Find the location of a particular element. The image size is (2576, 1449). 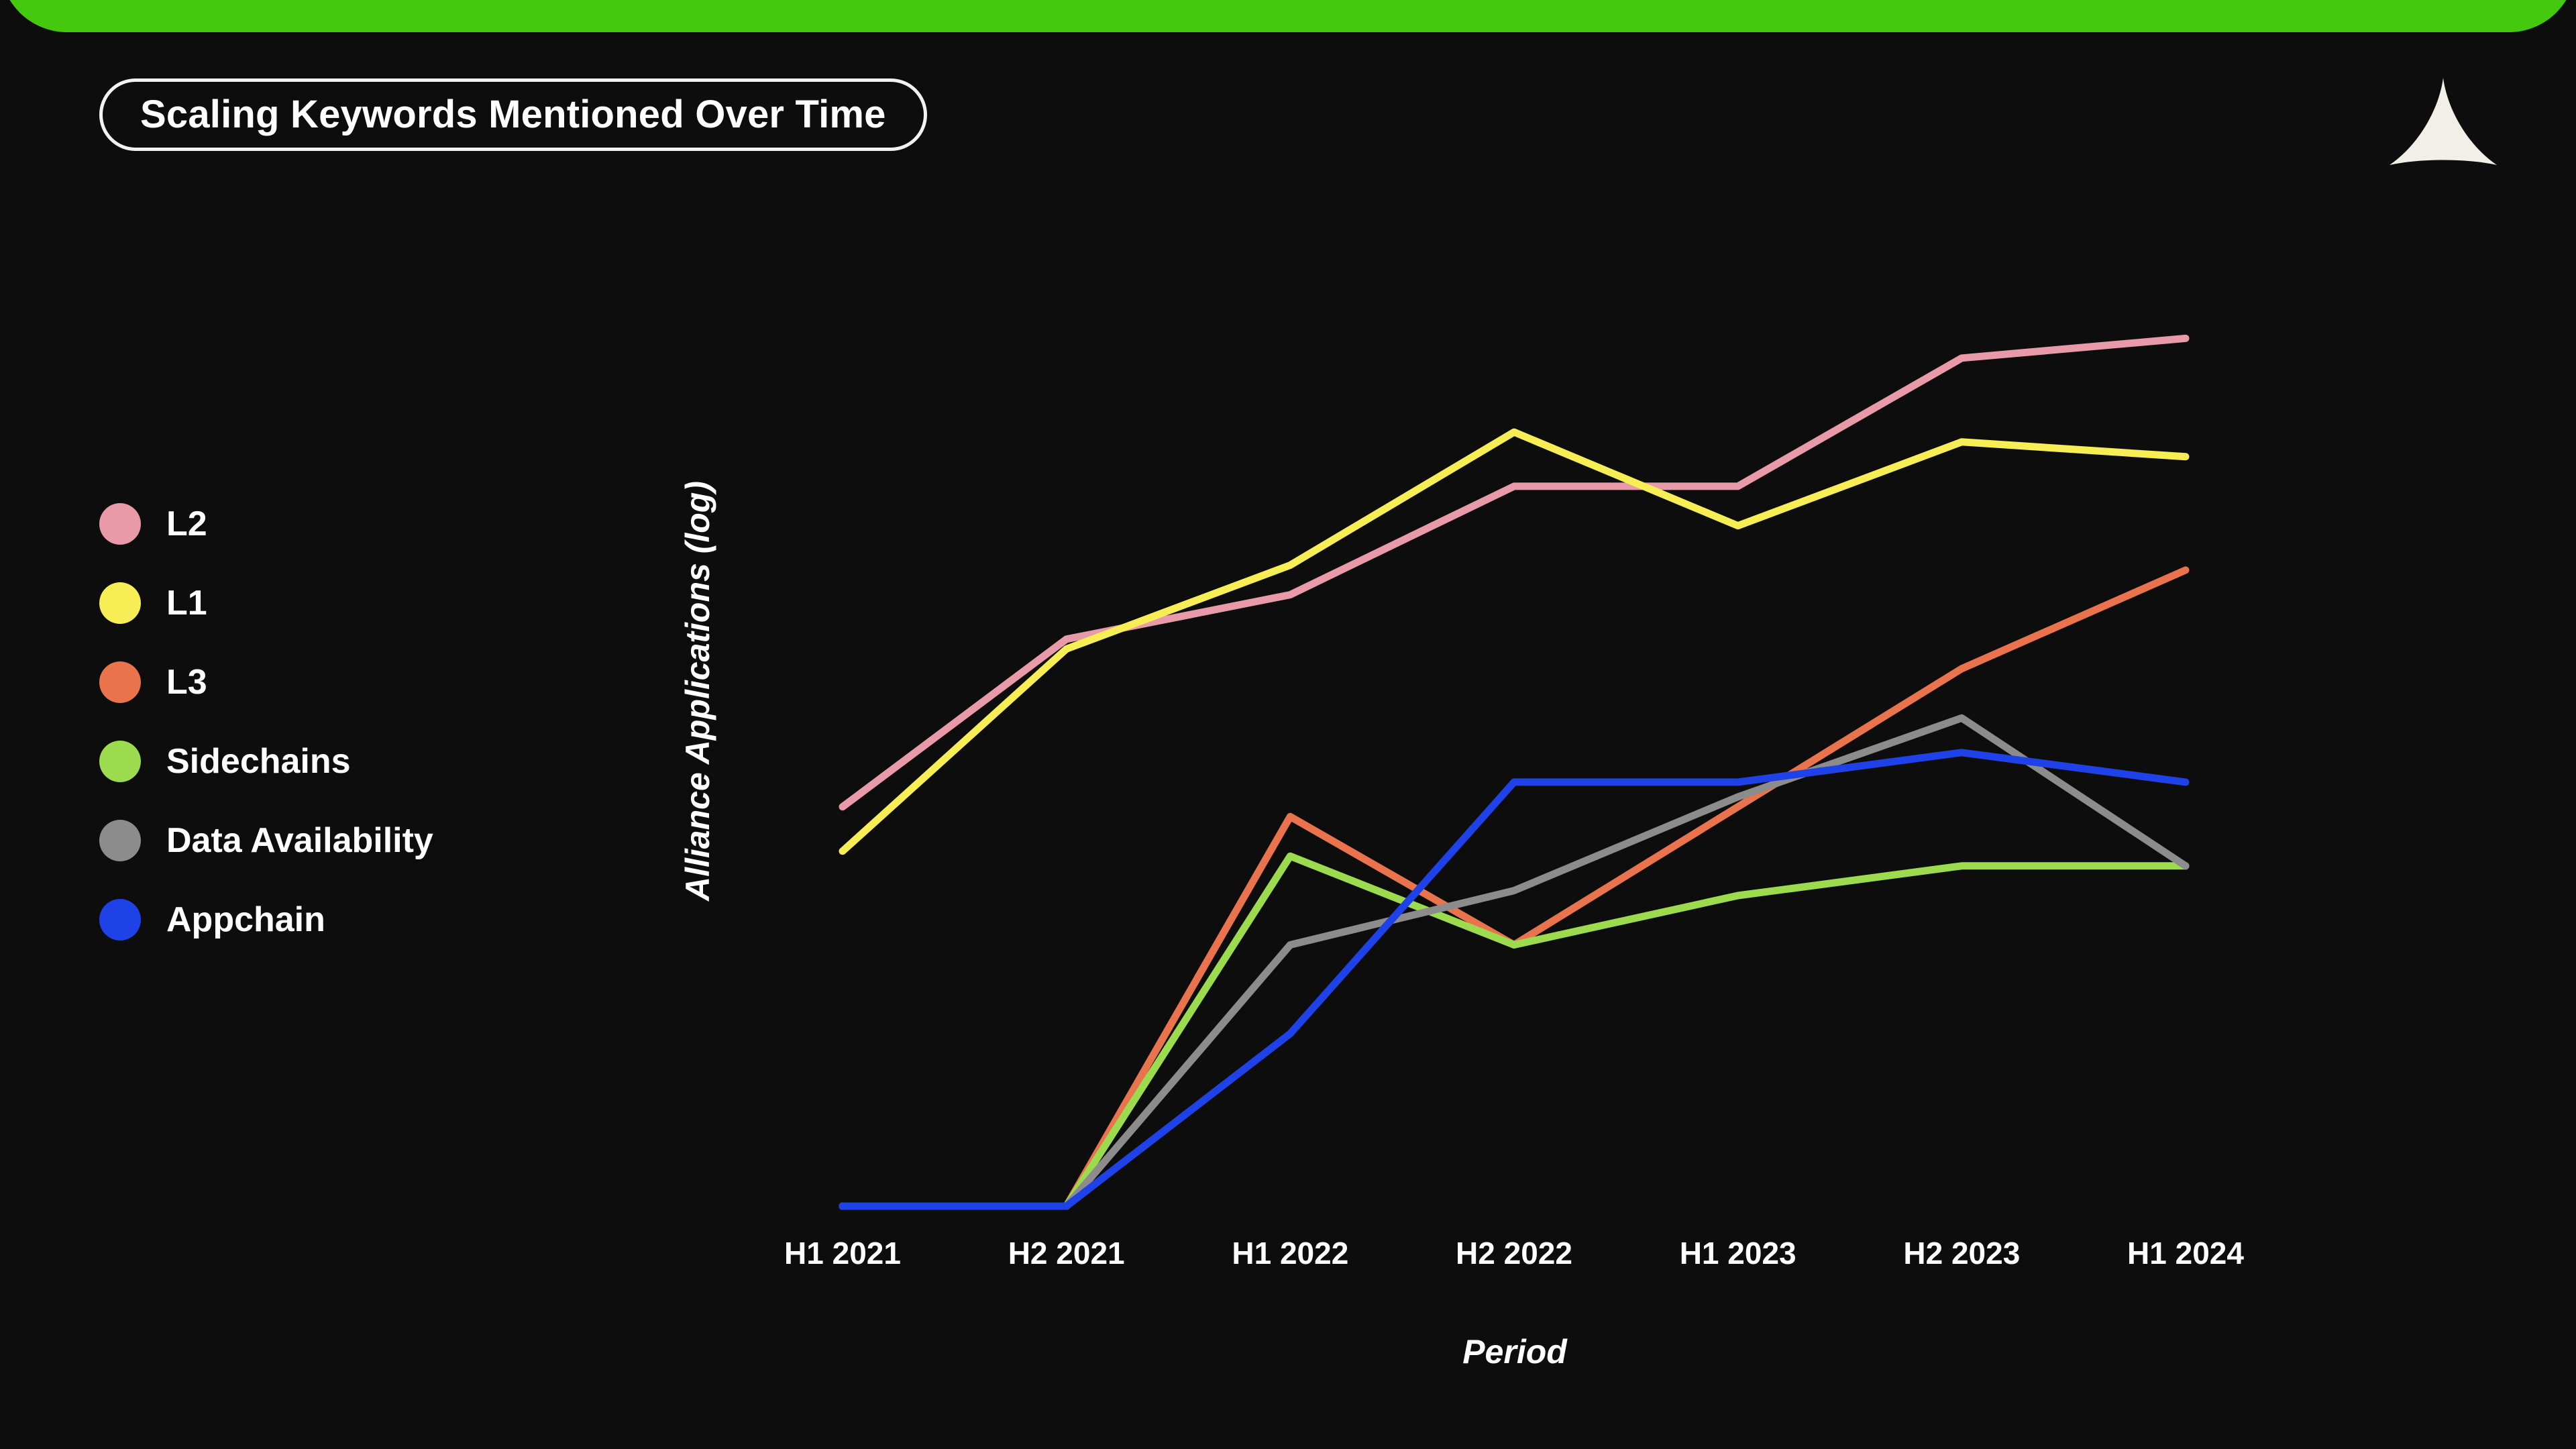

legend-item-label: L3 is located at coordinates (186, 682).